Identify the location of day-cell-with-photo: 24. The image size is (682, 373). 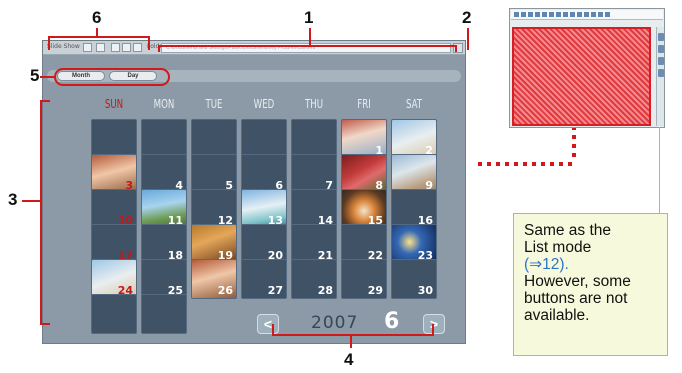
(114, 279).